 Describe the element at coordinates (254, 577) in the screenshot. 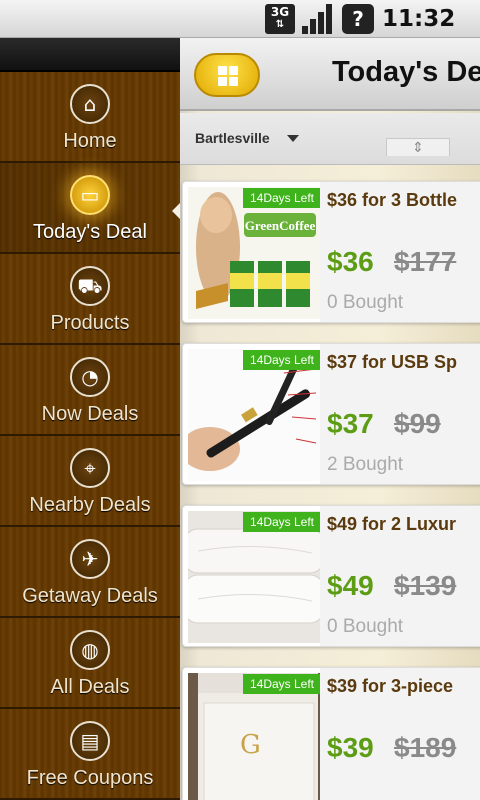

I see `deal-image-pillows: 14Days Left` at that location.